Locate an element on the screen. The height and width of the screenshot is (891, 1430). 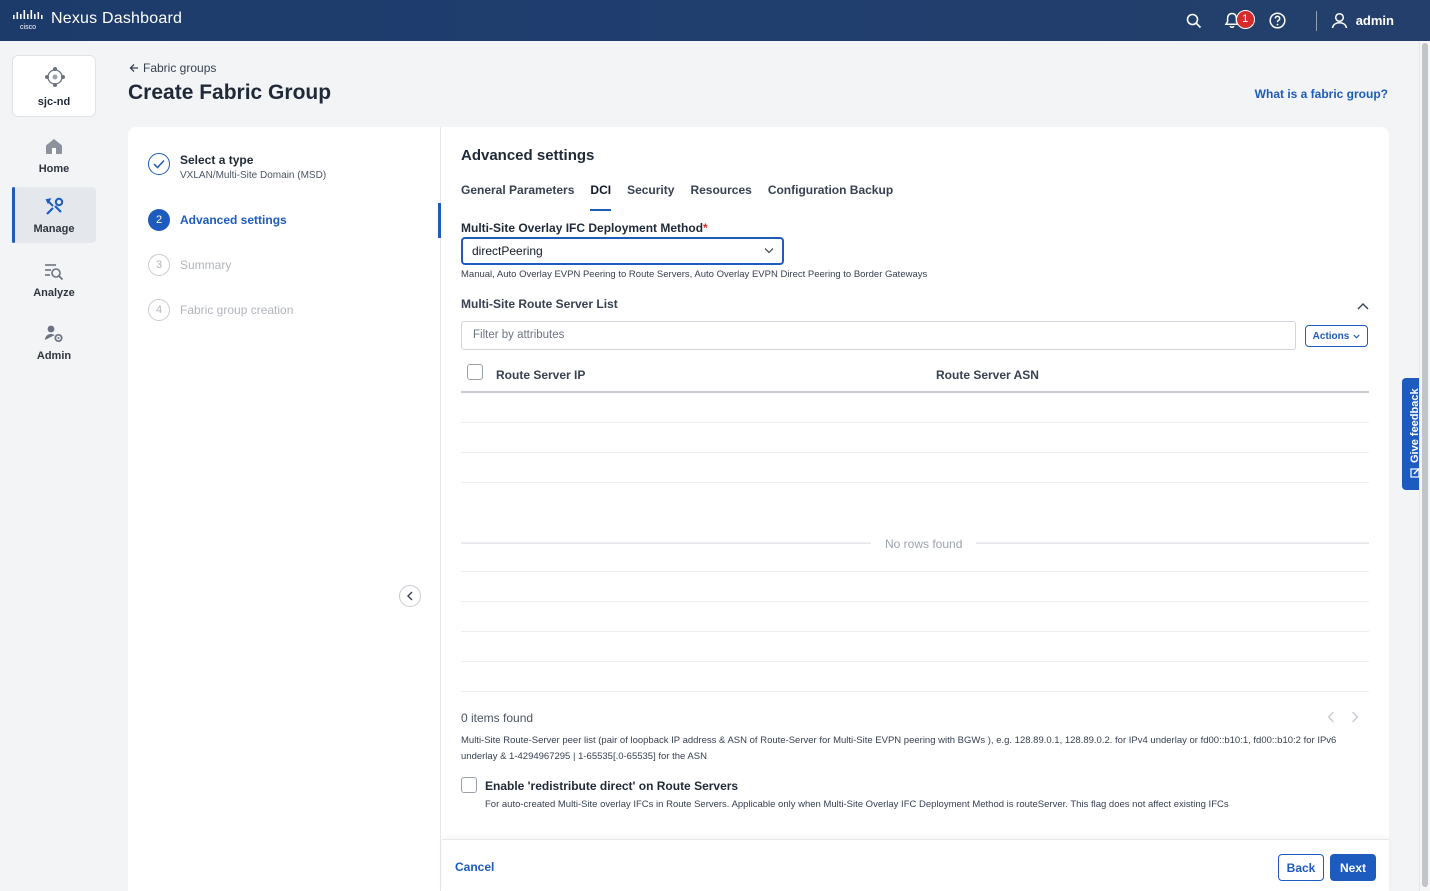
sidebar-item-analyze: Analyze is located at coordinates (54, 279).